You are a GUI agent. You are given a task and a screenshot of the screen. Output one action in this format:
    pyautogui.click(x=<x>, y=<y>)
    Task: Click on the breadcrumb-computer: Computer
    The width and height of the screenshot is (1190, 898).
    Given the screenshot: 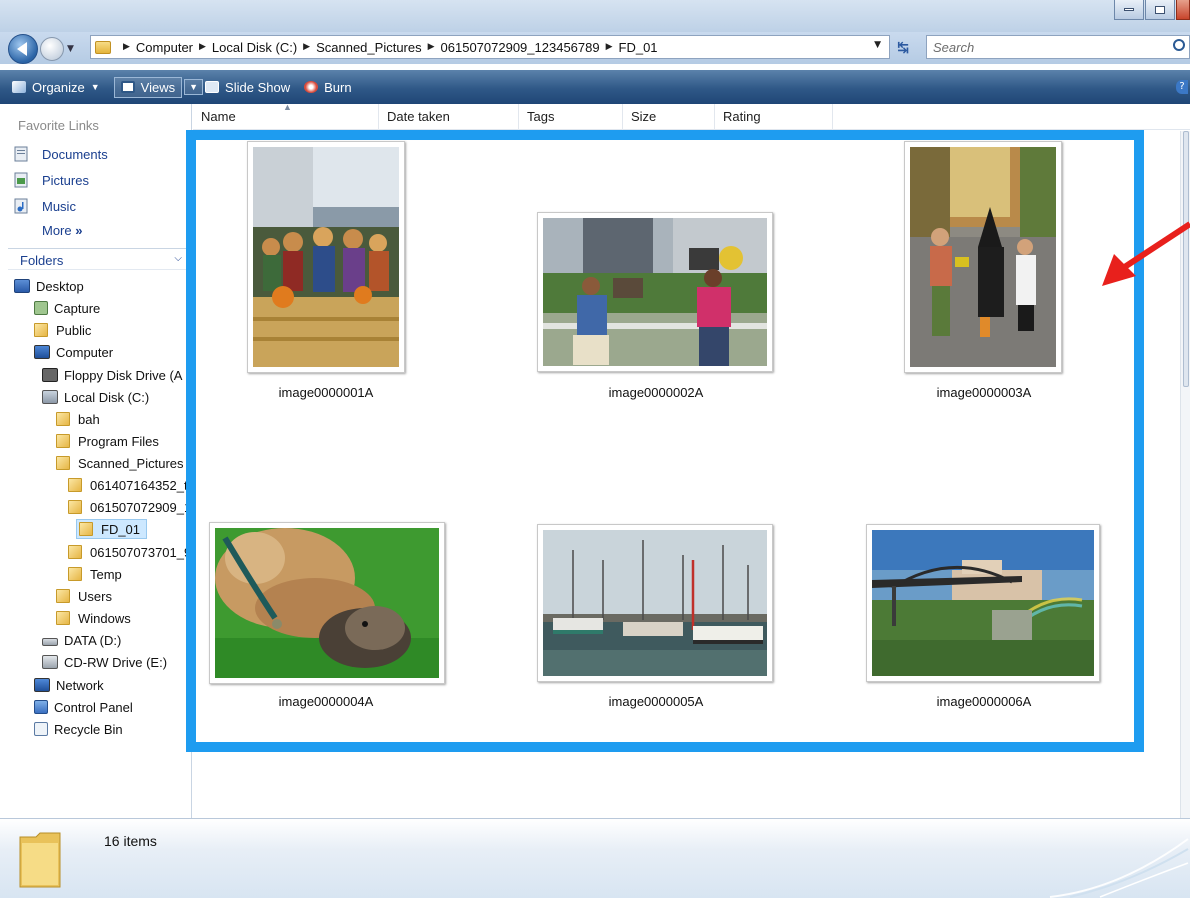 What is the action you would take?
    pyautogui.click(x=164, y=47)
    